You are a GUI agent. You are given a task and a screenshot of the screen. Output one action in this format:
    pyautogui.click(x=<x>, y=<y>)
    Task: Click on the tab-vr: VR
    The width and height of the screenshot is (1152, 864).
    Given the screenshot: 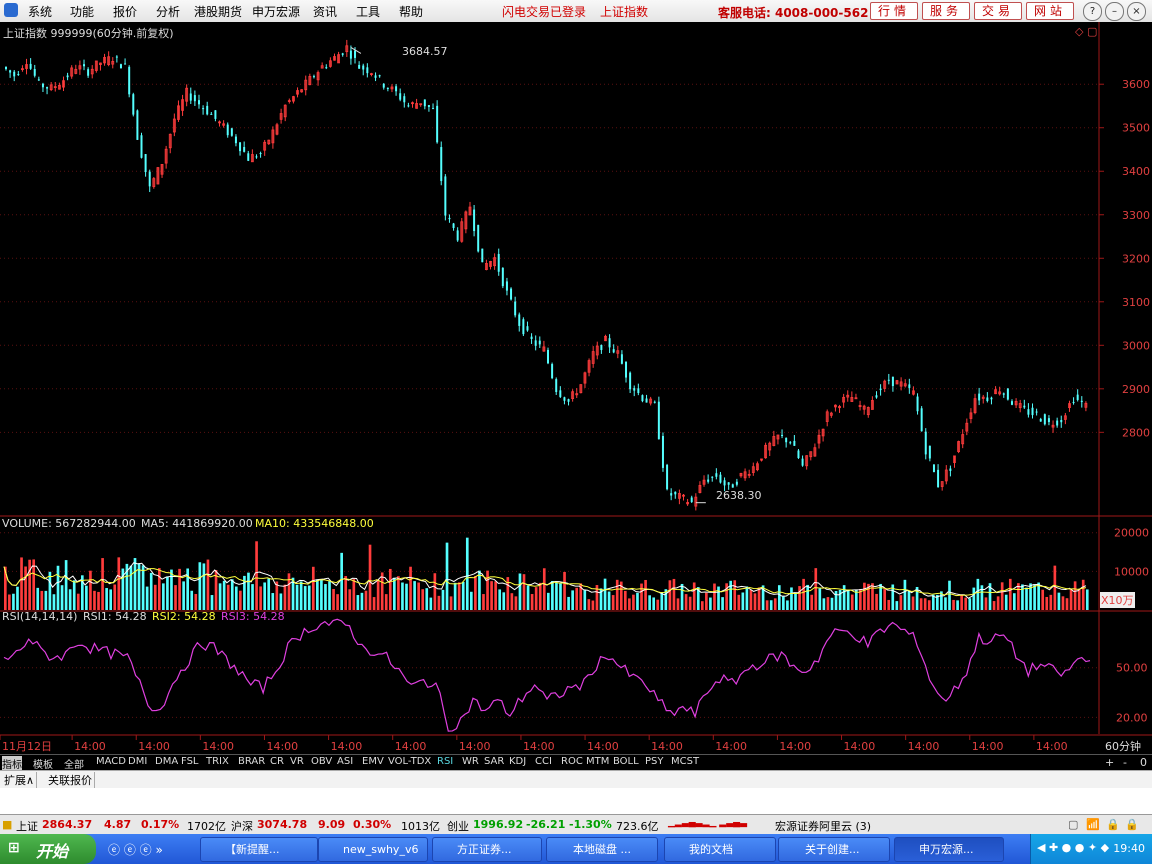 What is the action you would take?
    pyautogui.click(x=297, y=761)
    